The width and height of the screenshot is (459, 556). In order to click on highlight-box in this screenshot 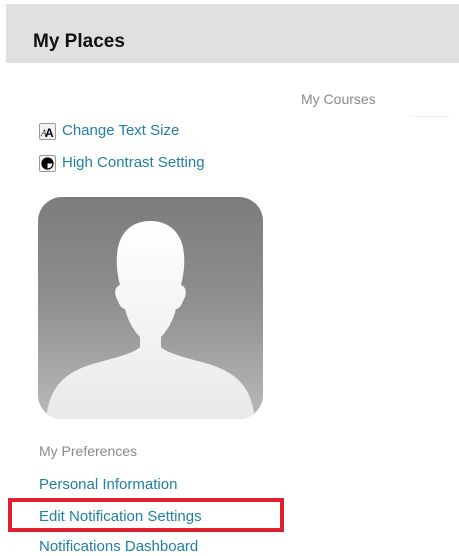, I will do `click(146, 515)`.